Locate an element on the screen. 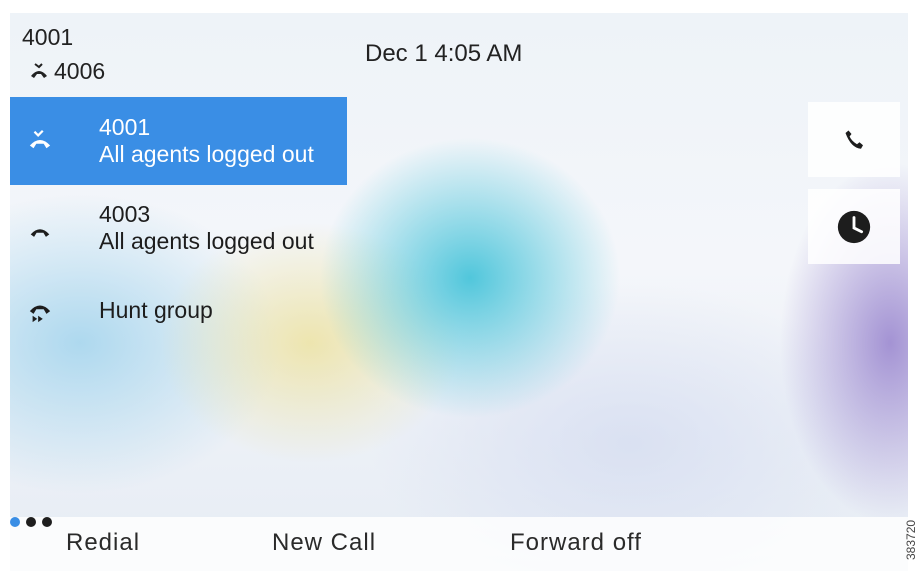 The image size is (922, 571). hunt-agent-logged-out-icon is located at coordinates (40, 140).